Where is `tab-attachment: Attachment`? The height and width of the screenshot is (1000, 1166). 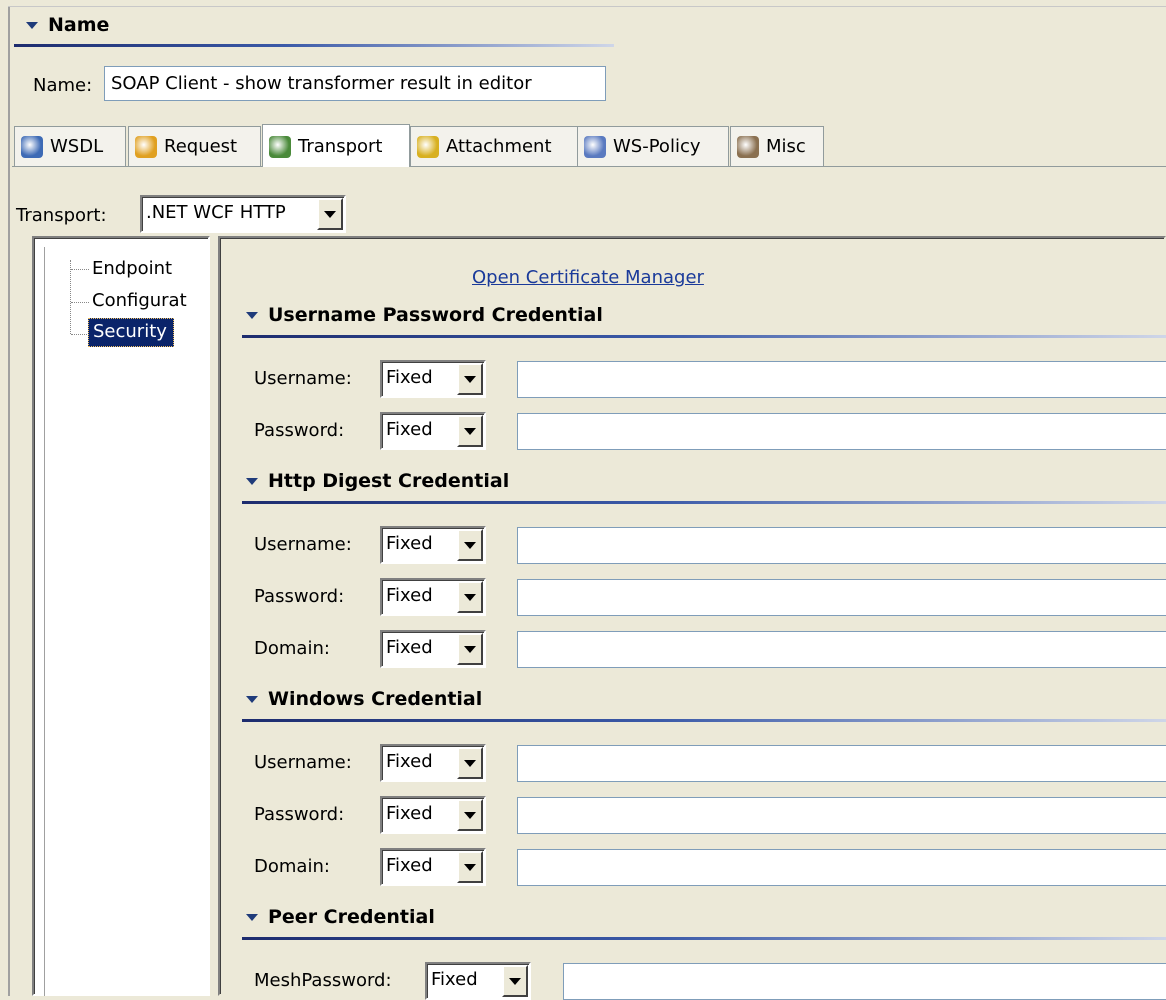
tab-attachment: Attachment is located at coordinates (494, 146).